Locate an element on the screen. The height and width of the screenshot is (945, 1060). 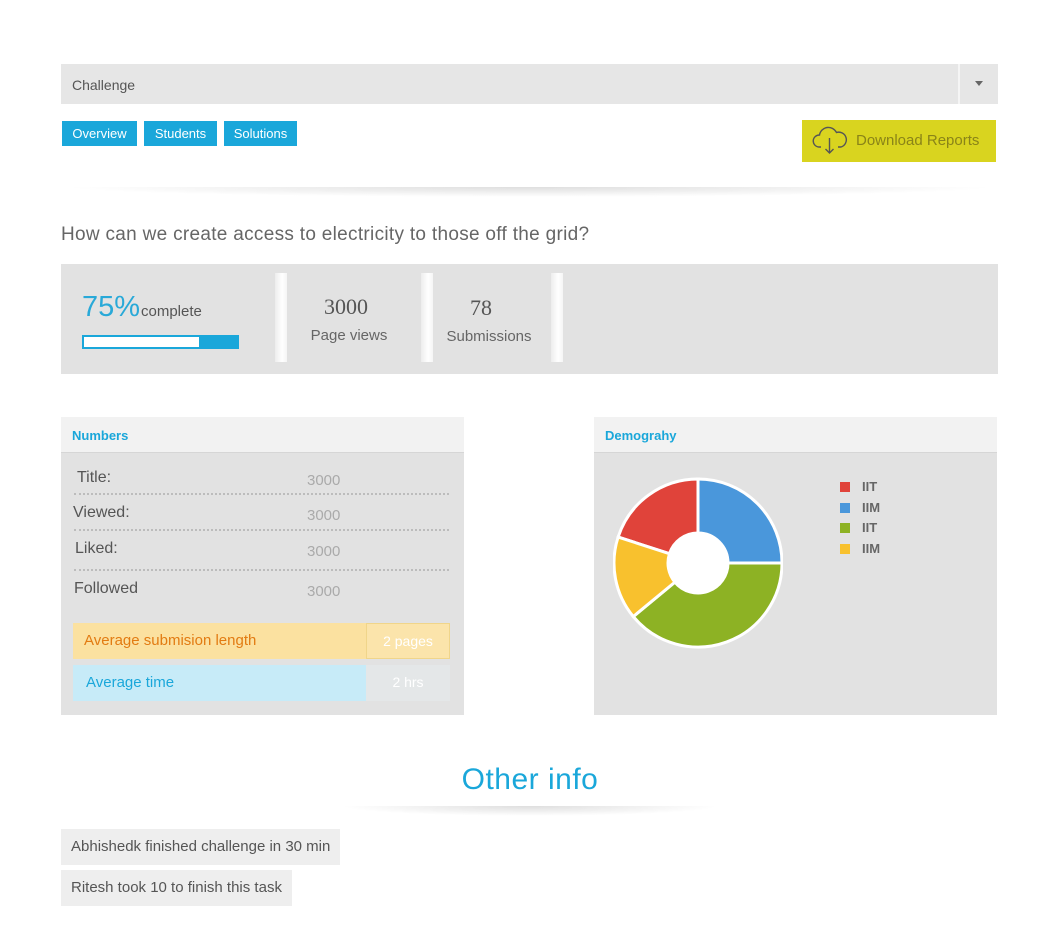
legend-label-iim: IIM is located at coordinates (871, 507).